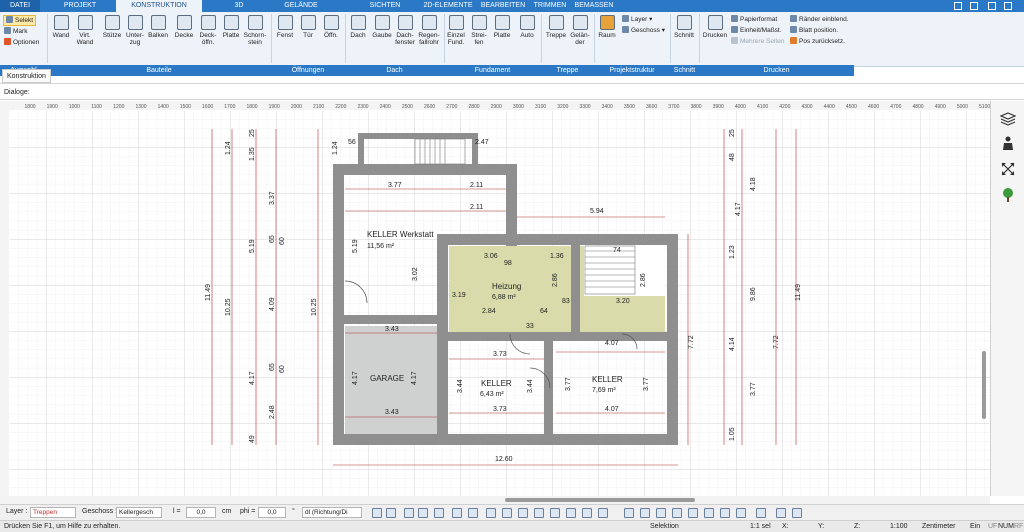 The height and width of the screenshot is (532, 1024). I want to click on papierformat-button: Papierformat, so click(754, 19).